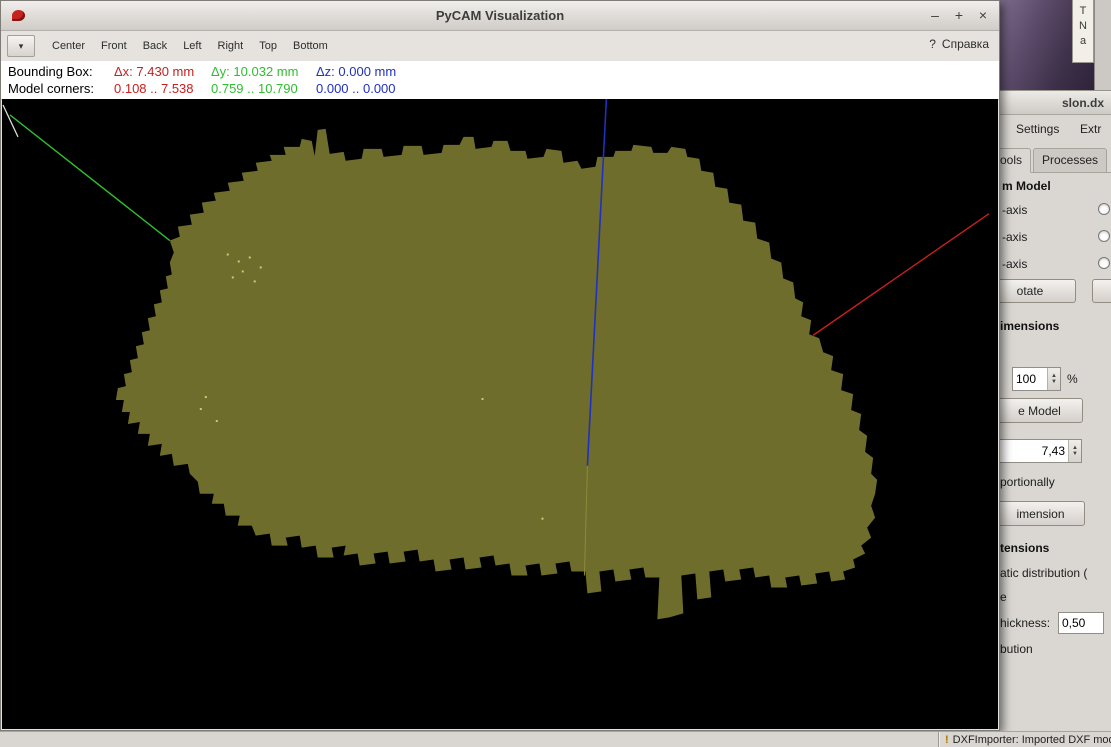 The width and height of the screenshot is (1111, 747). I want to click on thickness-input, so click(1081, 623).